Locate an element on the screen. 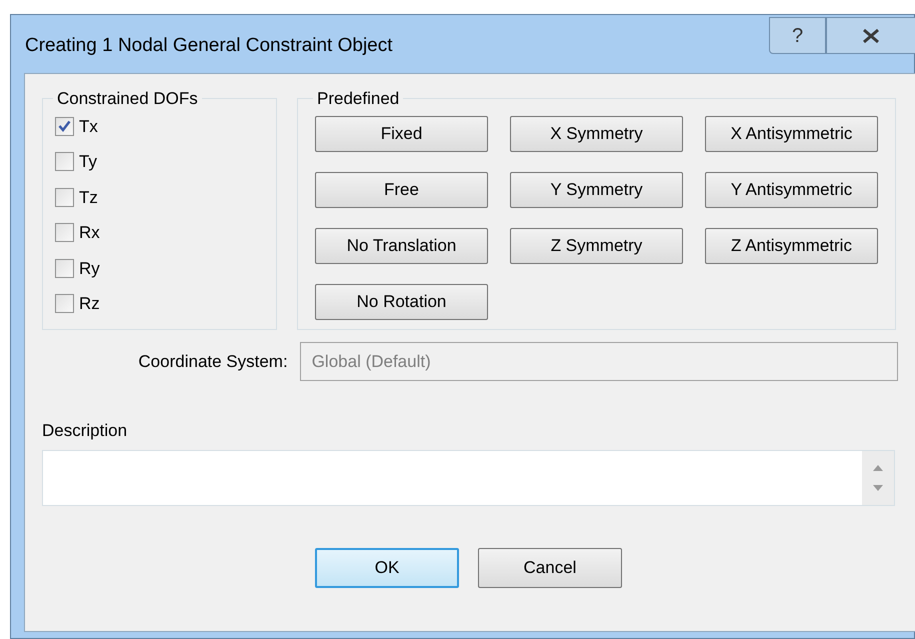 This screenshot has width=915, height=639. scroll-up-icon is located at coordinates (878, 467).